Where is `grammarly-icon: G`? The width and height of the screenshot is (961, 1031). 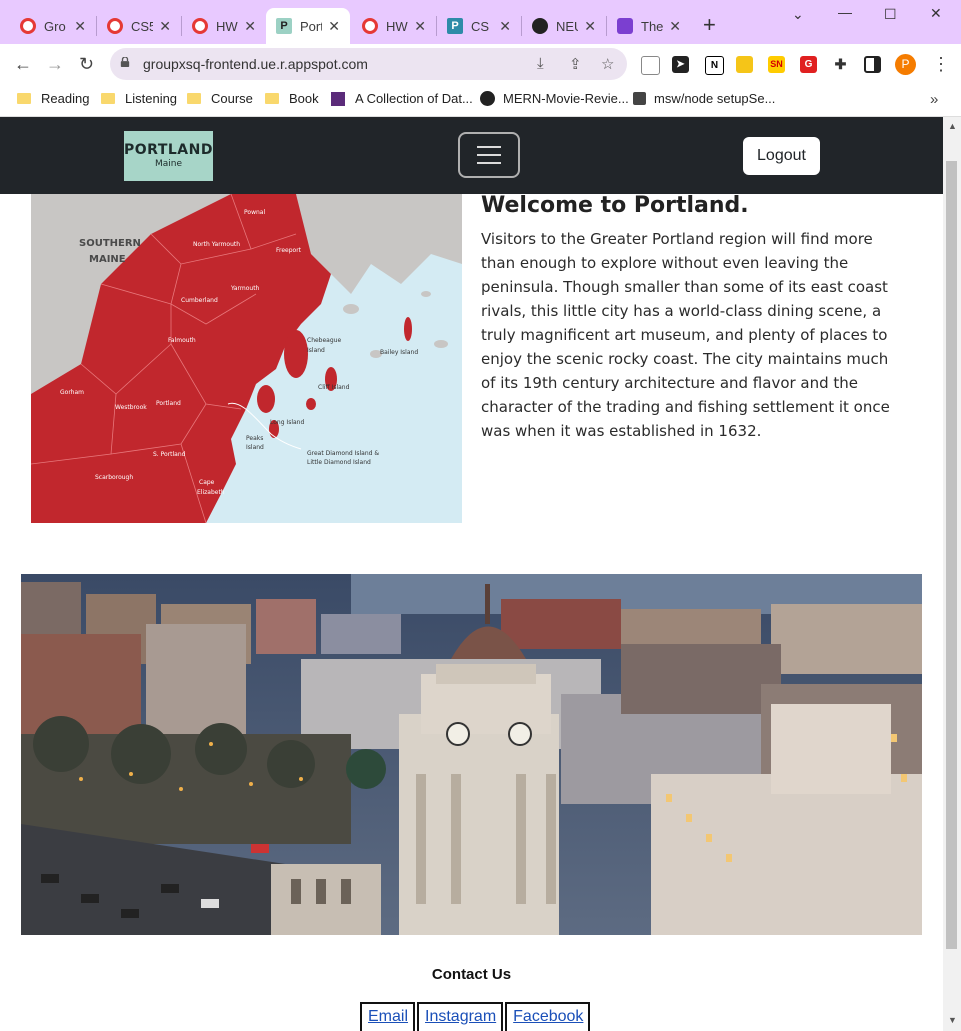
grammarly-icon: G is located at coordinates (808, 64).